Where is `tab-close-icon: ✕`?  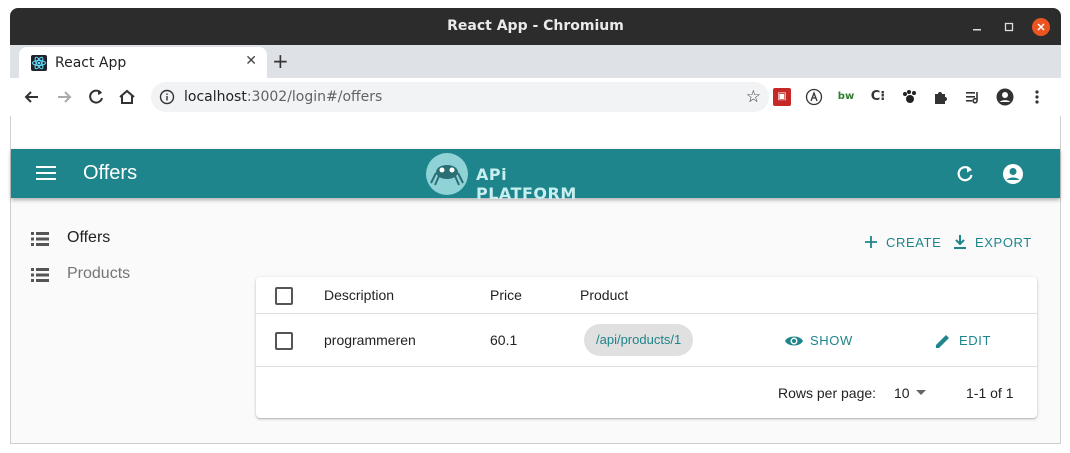 tab-close-icon: ✕ is located at coordinates (251, 61).